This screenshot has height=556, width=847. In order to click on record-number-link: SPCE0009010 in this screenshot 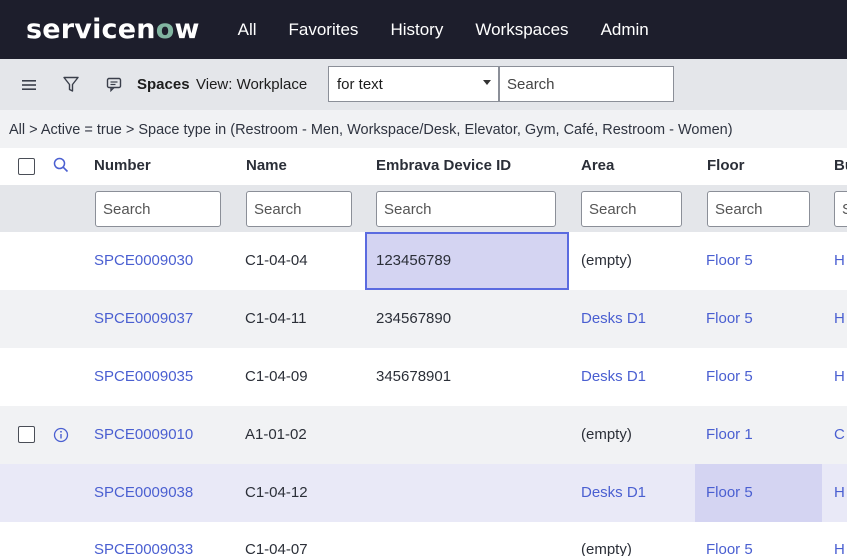, I will do `click(143, 434)`.